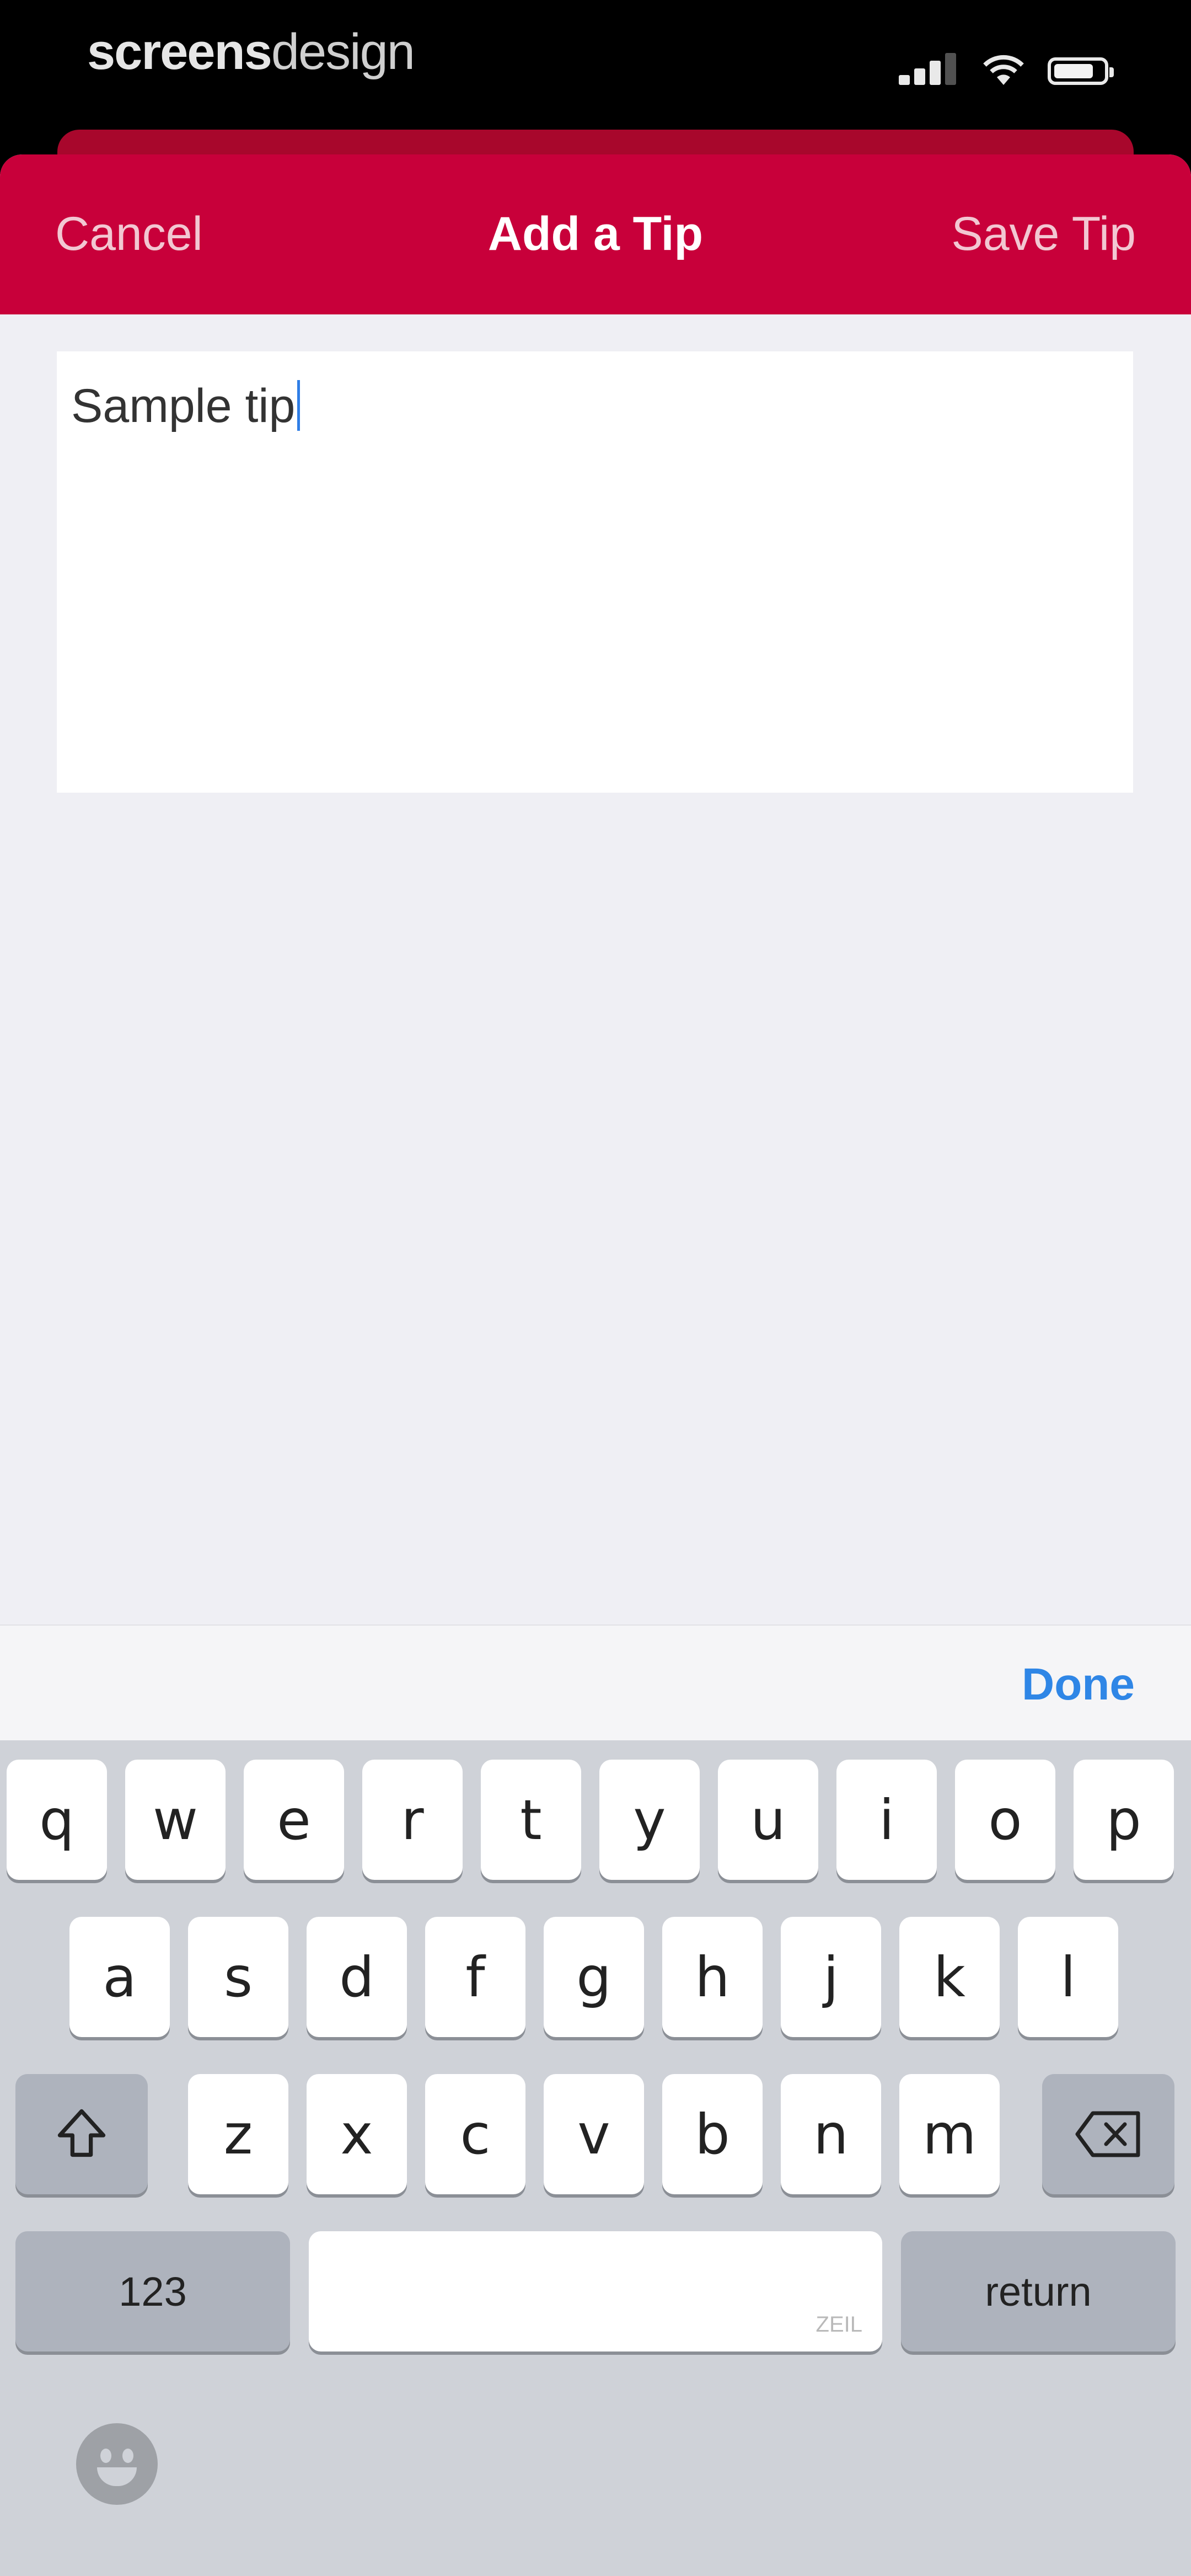  Describe the element at coordinates (475, 1977) in the screenshot. I see `key-f: f` at that location.